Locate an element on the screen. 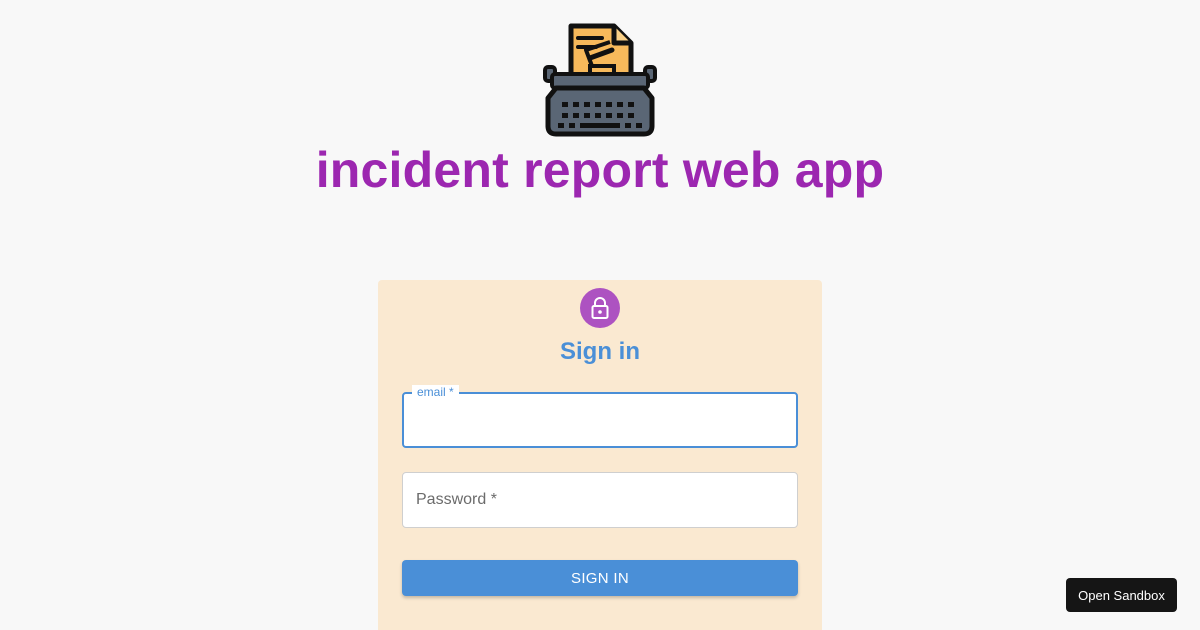 Image resolution: width=1200 pixels, height=630 pixels. app-title: incident report web app is located at coordinates (600, 170).